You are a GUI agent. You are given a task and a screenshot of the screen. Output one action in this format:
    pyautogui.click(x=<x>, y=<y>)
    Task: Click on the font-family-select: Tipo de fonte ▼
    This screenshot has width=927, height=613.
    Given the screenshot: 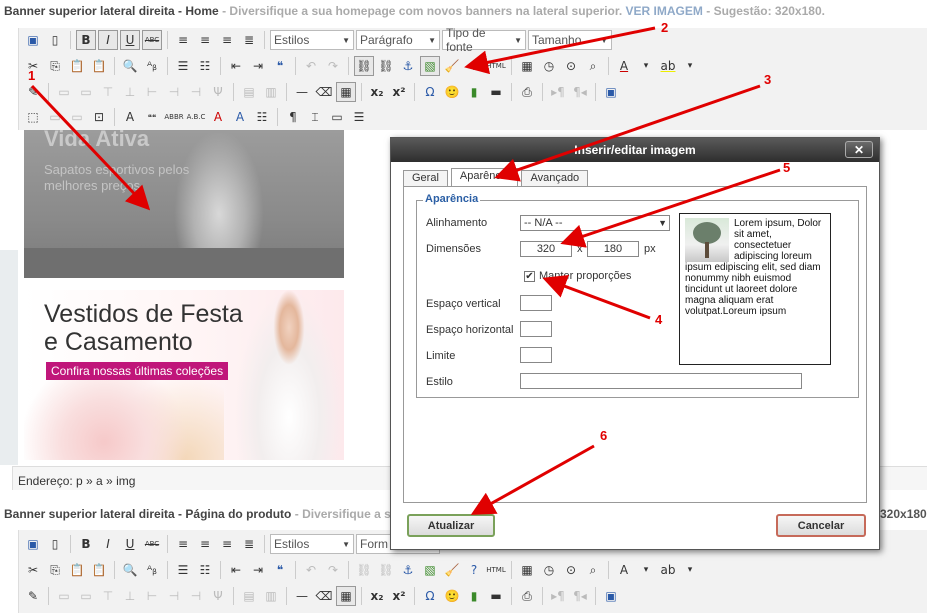 What is the action you would take?
    pyautogui.click(x=484, y=40)
    